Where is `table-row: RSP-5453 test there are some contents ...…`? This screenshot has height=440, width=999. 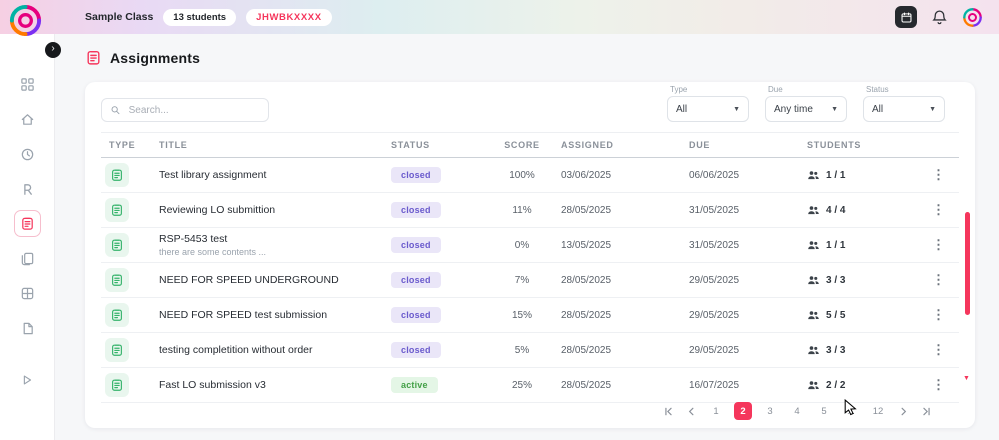
table-row: RSP-5453 test there are some contents ...… is located at coordinates (530, 245).